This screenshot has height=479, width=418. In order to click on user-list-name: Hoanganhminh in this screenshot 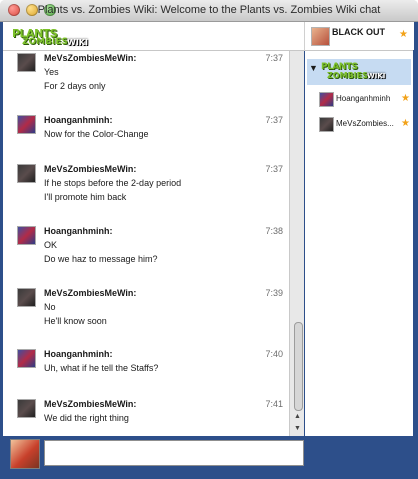, I will do `click(363, 98)`.